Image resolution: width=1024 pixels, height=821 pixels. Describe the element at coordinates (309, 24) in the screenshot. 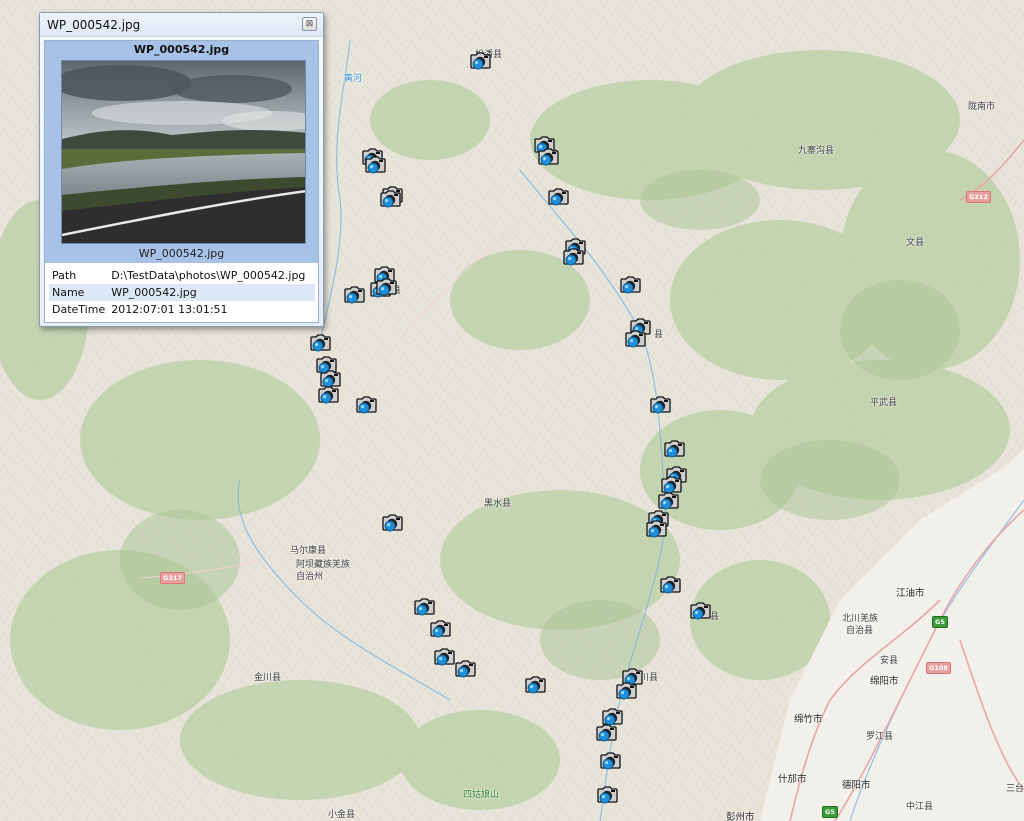

I see `close-icon: ⊠` at that location.